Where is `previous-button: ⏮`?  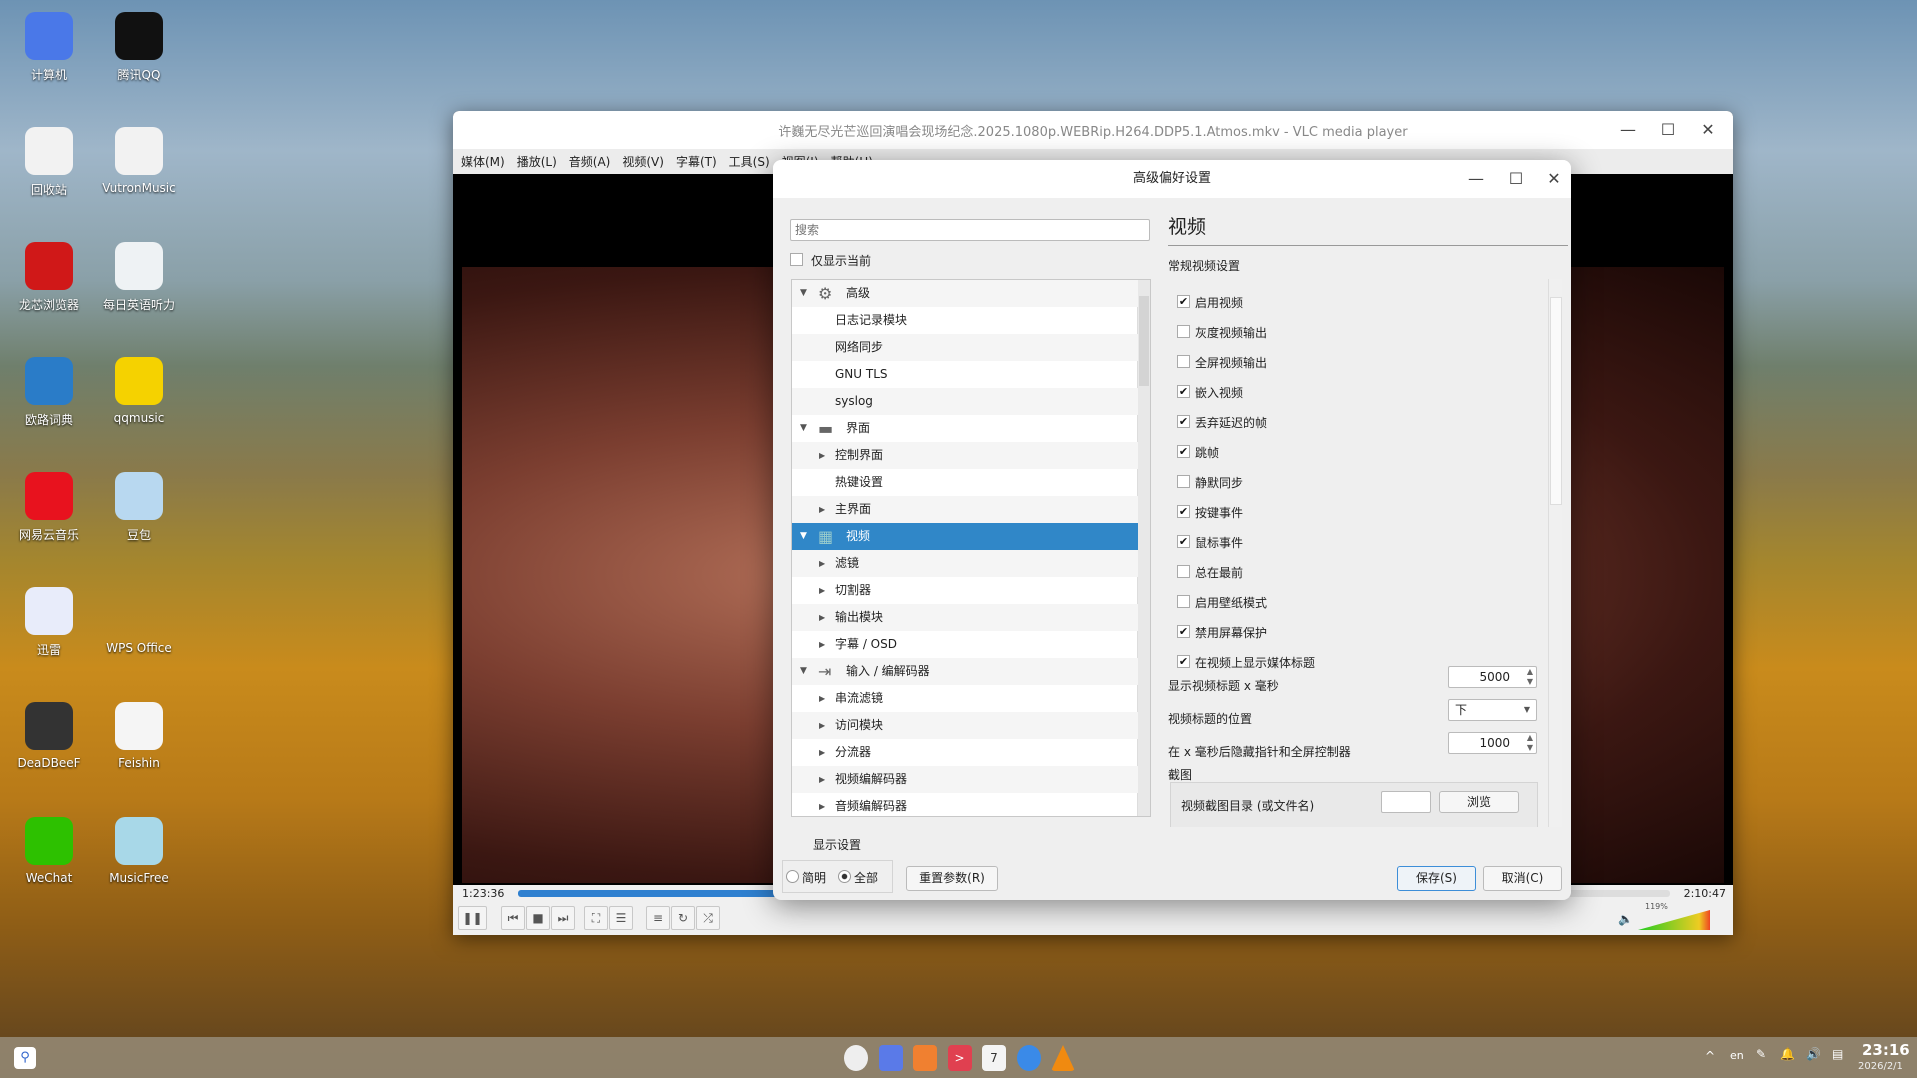
previous-button: ⏮ is located at coordinates (513, 918).